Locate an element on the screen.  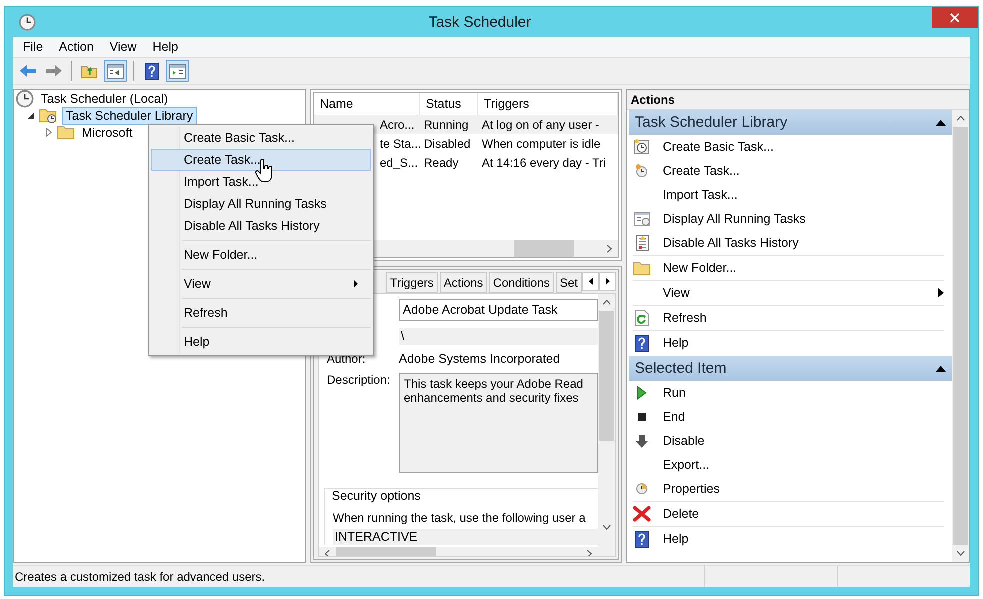
action-link: Delete is located at coordinates (681, 514).